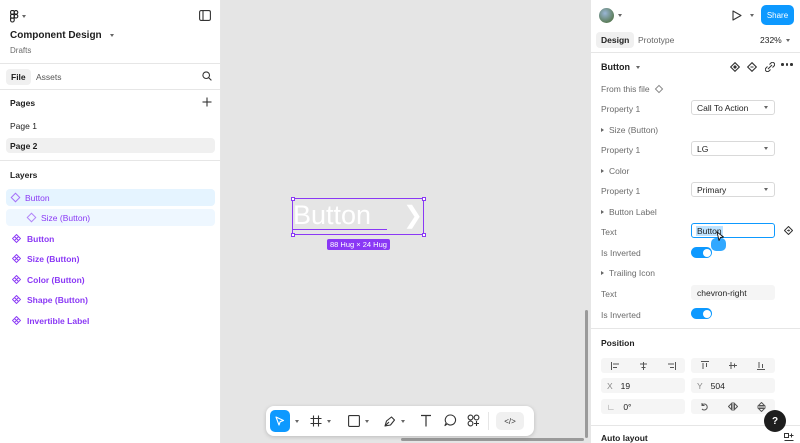  I want to click on nested-instance-label: Button Label, so click(629, 212).